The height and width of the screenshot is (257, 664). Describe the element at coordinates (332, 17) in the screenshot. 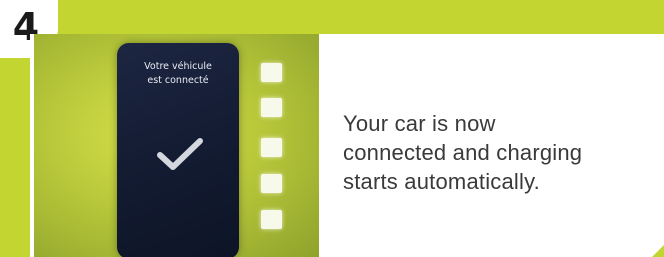

I see `top-accent-band` at that location.